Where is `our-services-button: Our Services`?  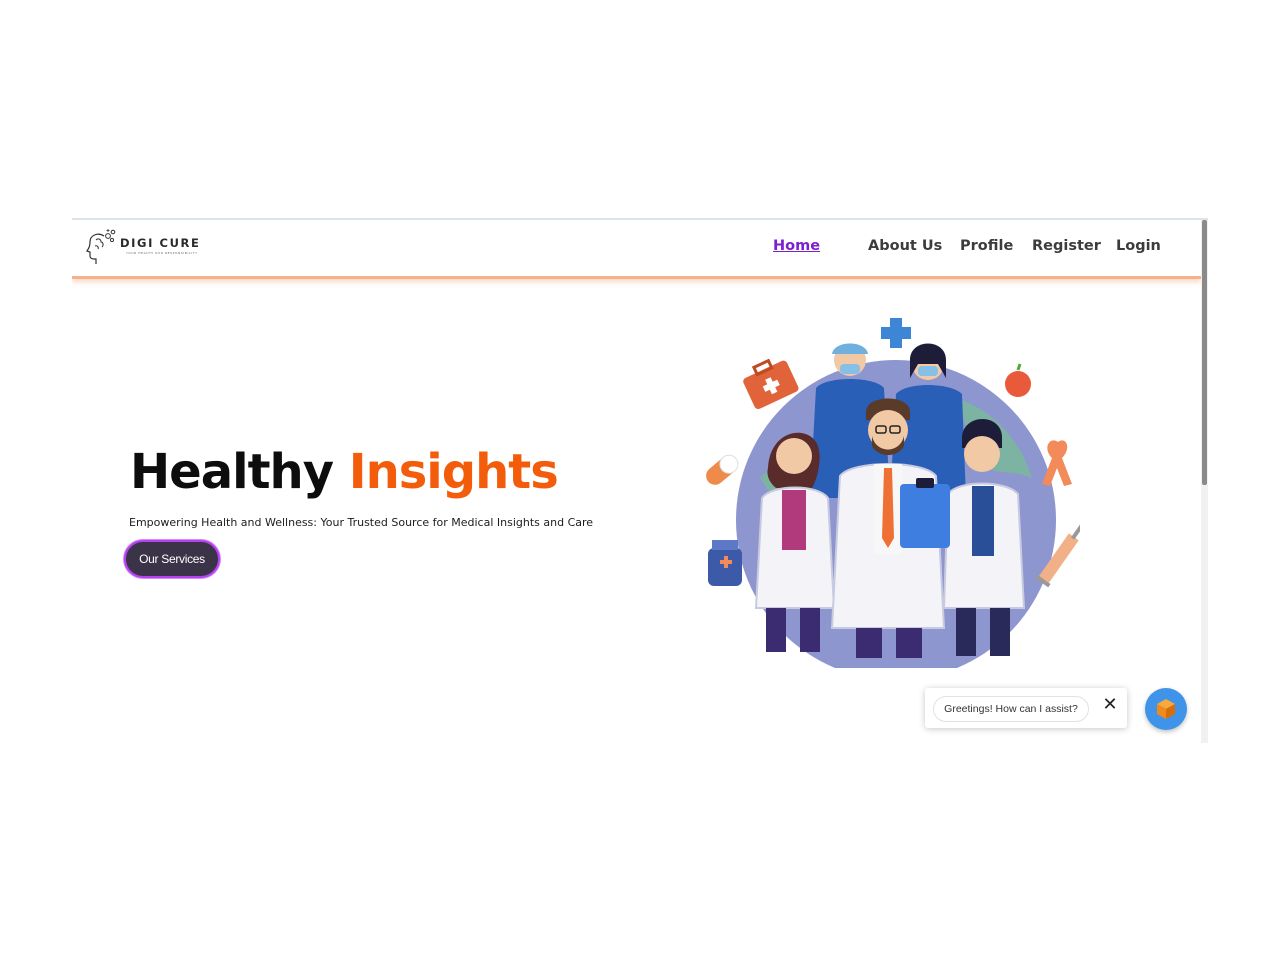 our-services-button: Our Services is located at coordinates (172, 559).